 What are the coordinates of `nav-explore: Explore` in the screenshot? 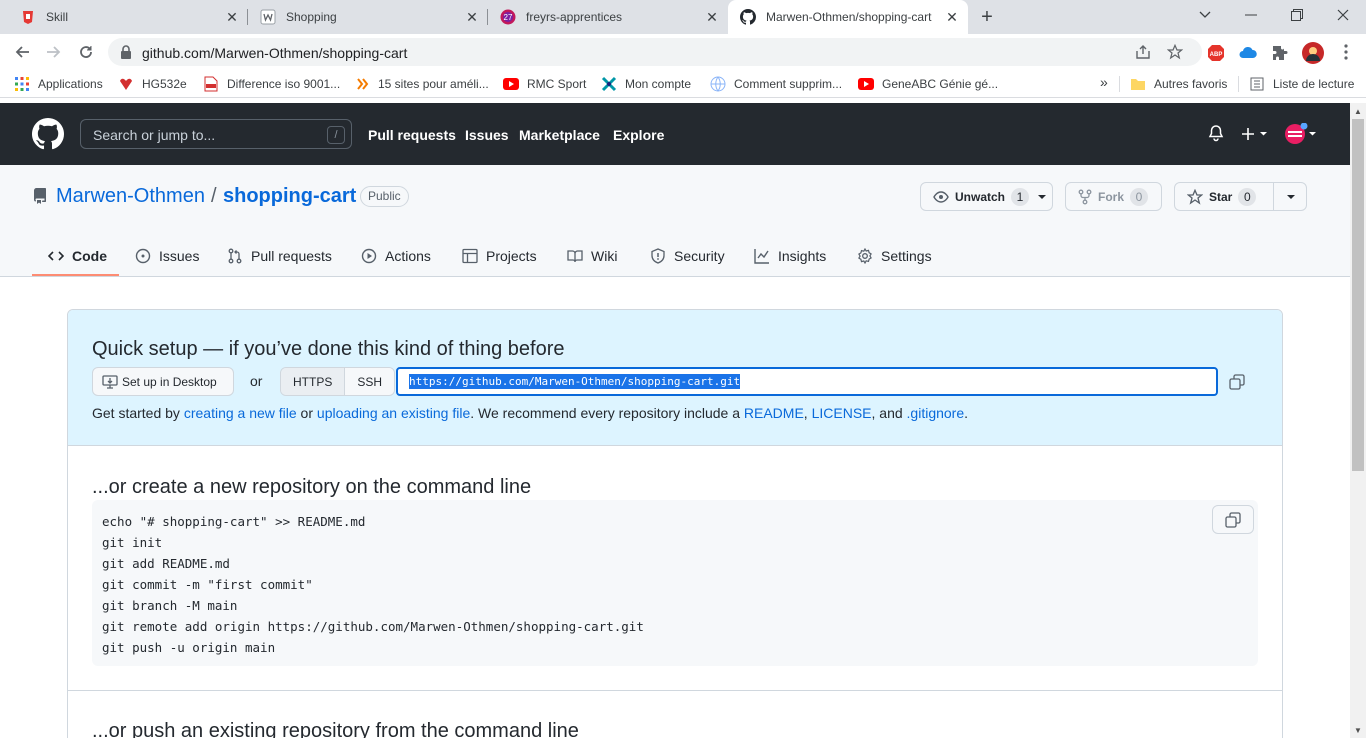 It's located at (638, 135).